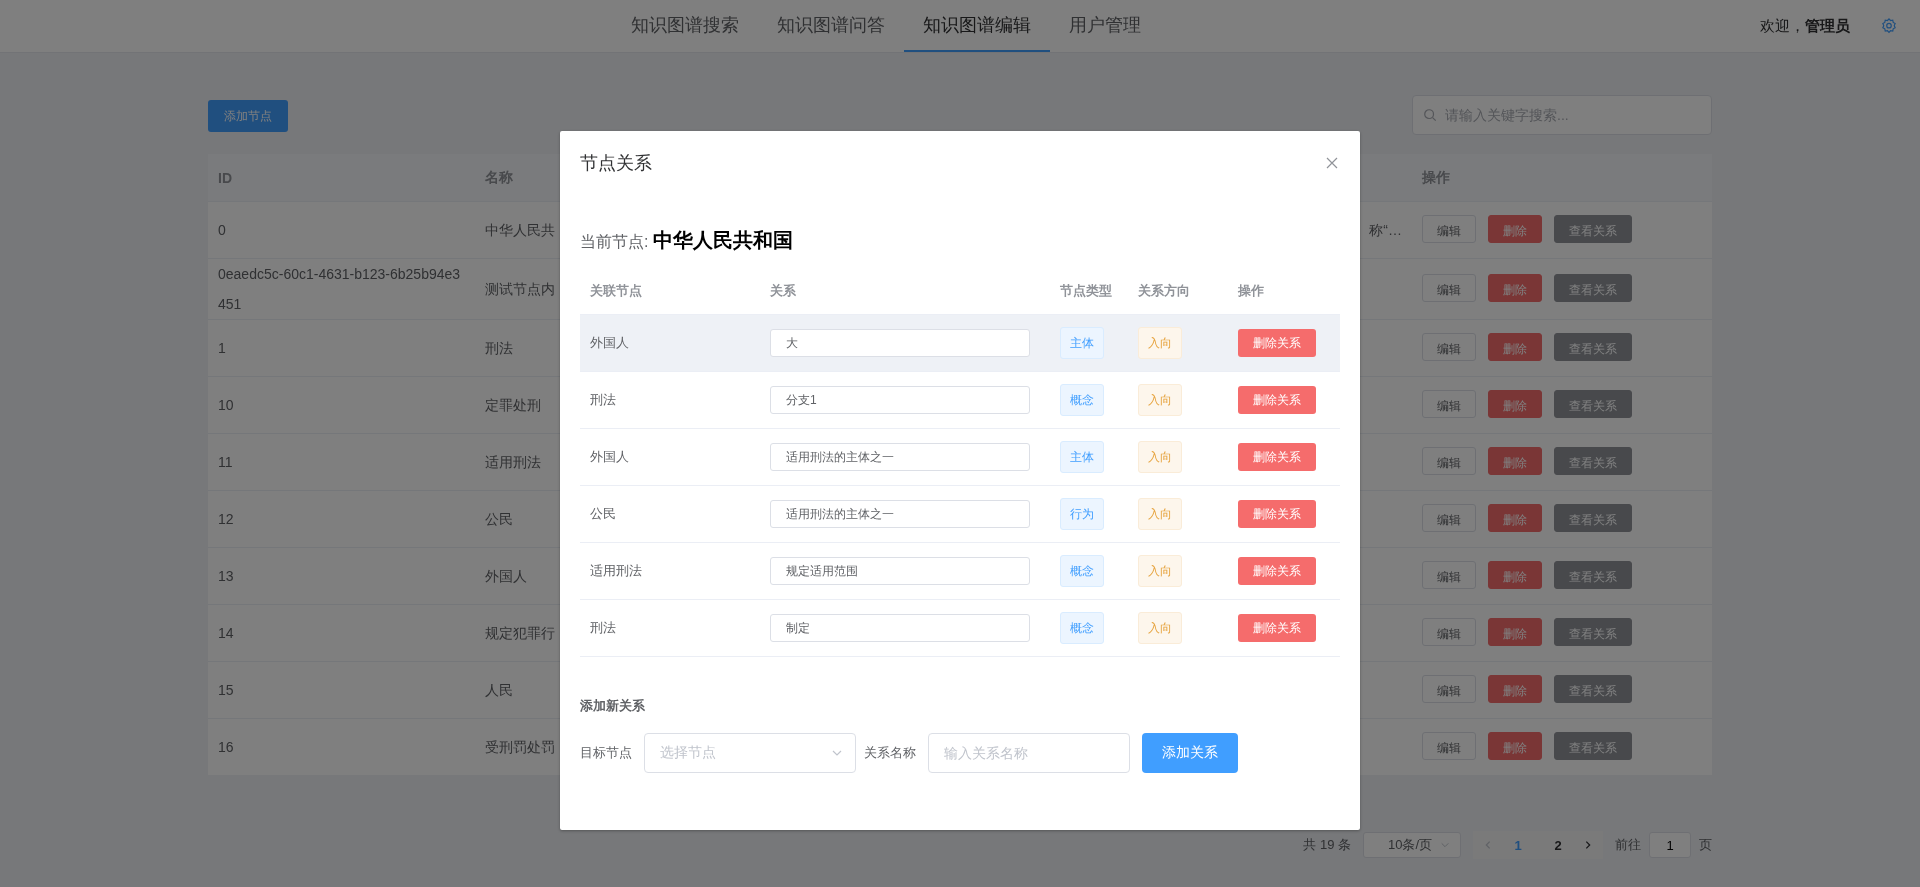  I want to click on nav-tab: 知识图谱编辑, so click(977, 26).